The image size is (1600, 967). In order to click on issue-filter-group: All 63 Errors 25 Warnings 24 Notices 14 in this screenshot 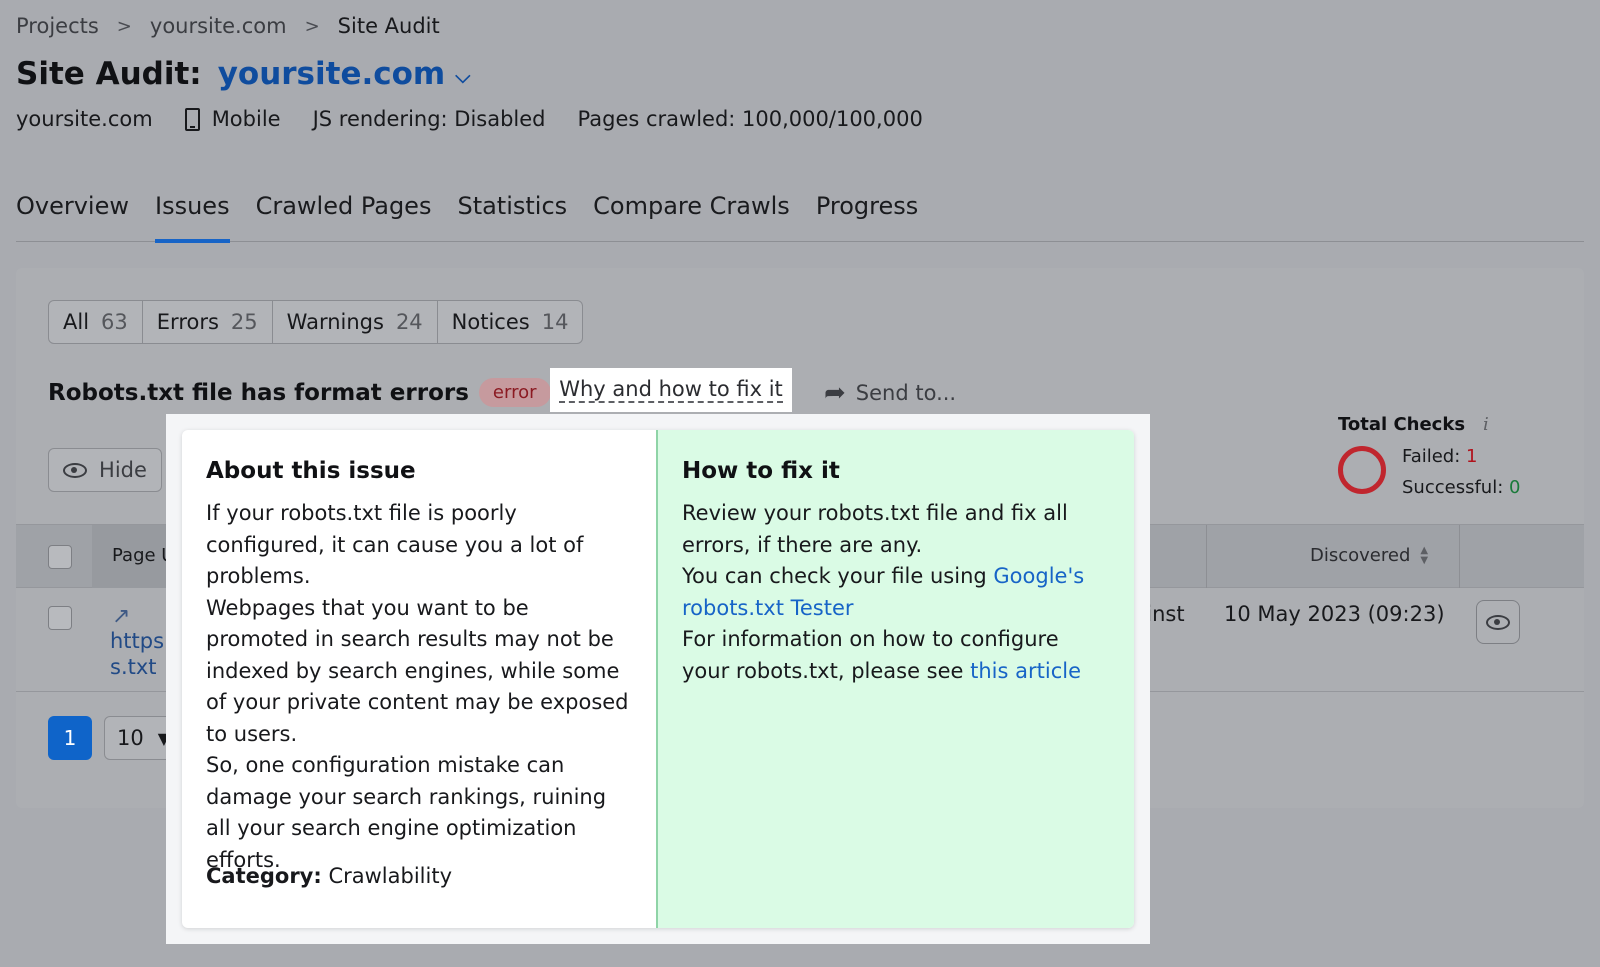, I will do `click(316, 322)`.